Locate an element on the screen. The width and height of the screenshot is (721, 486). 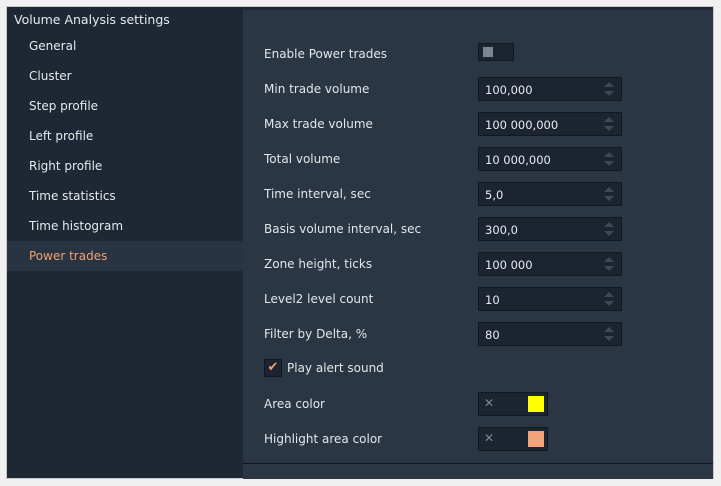
level2-count-label: Level2 level count is located at coordinates (319, 299).